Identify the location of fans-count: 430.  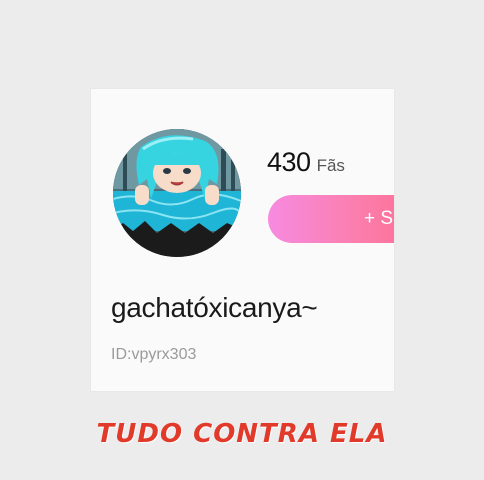
(289, 162).